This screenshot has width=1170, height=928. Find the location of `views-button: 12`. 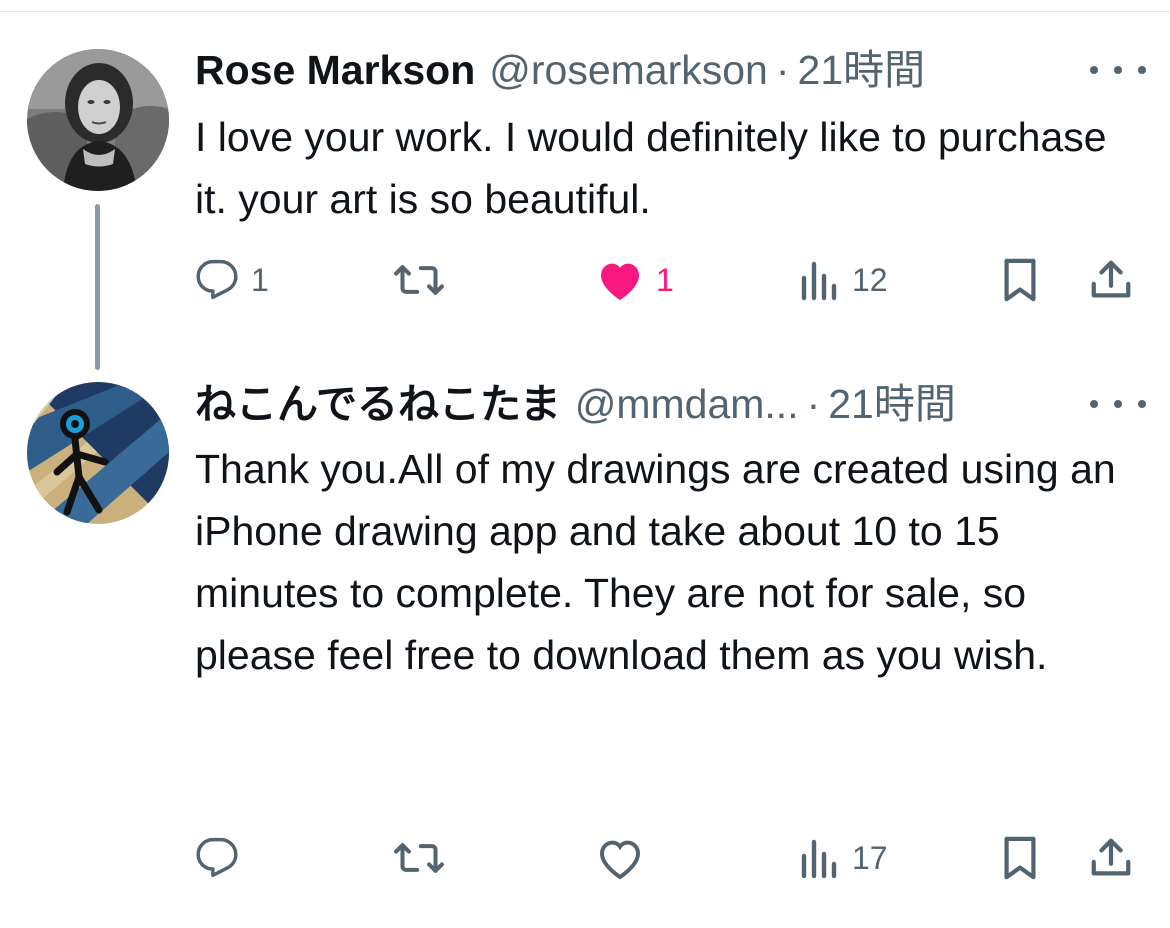

views-button: 12 is located at coordinates (844, 280).